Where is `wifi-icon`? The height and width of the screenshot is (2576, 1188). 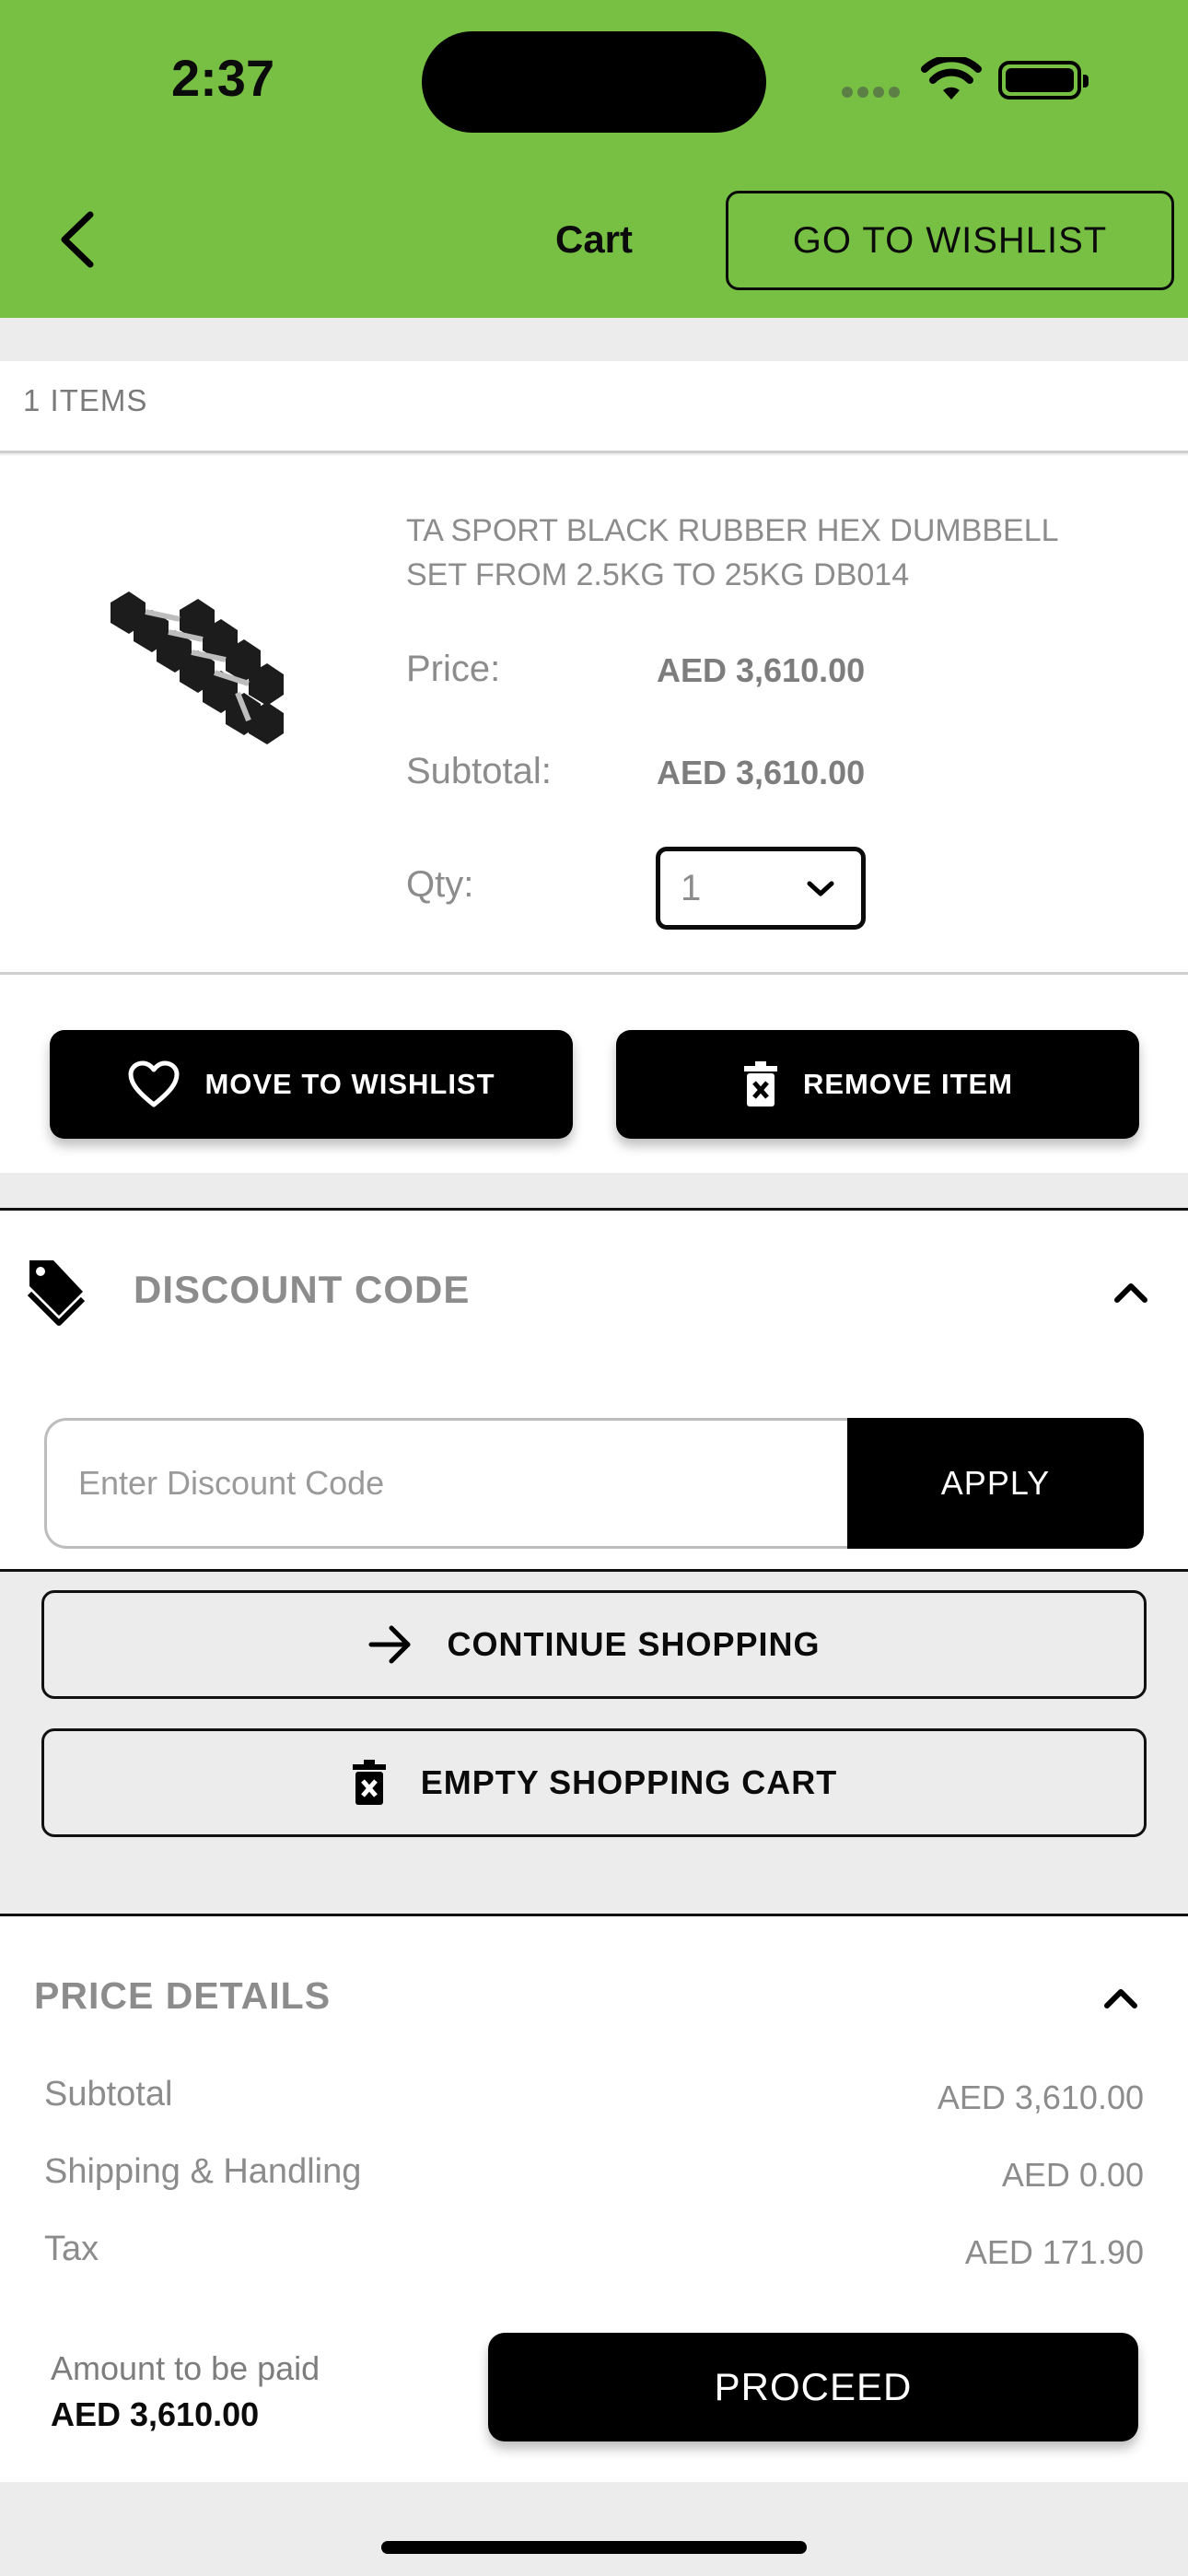
wifi-icon is located at coordinates (951, 78).